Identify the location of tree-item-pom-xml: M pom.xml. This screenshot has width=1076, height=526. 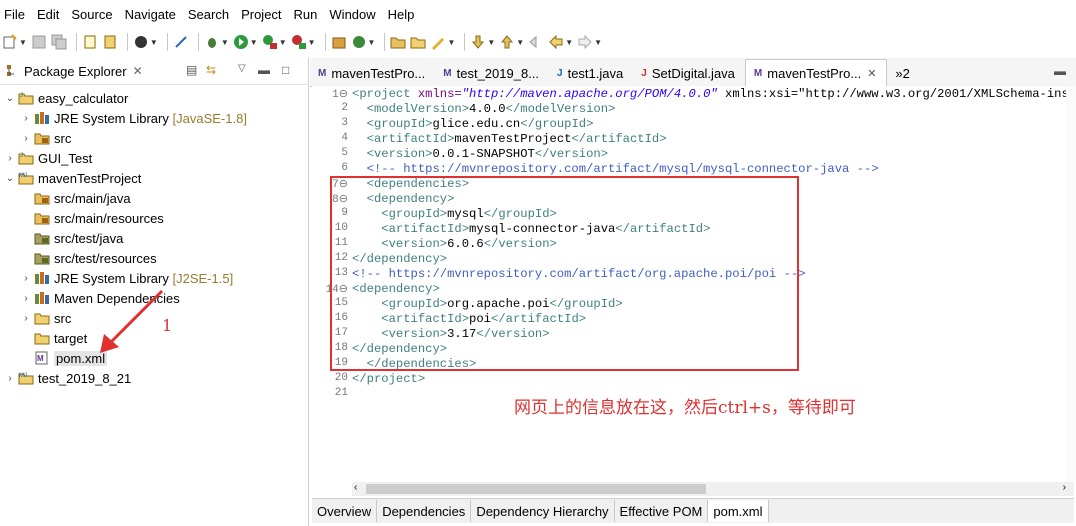
(154, 358).